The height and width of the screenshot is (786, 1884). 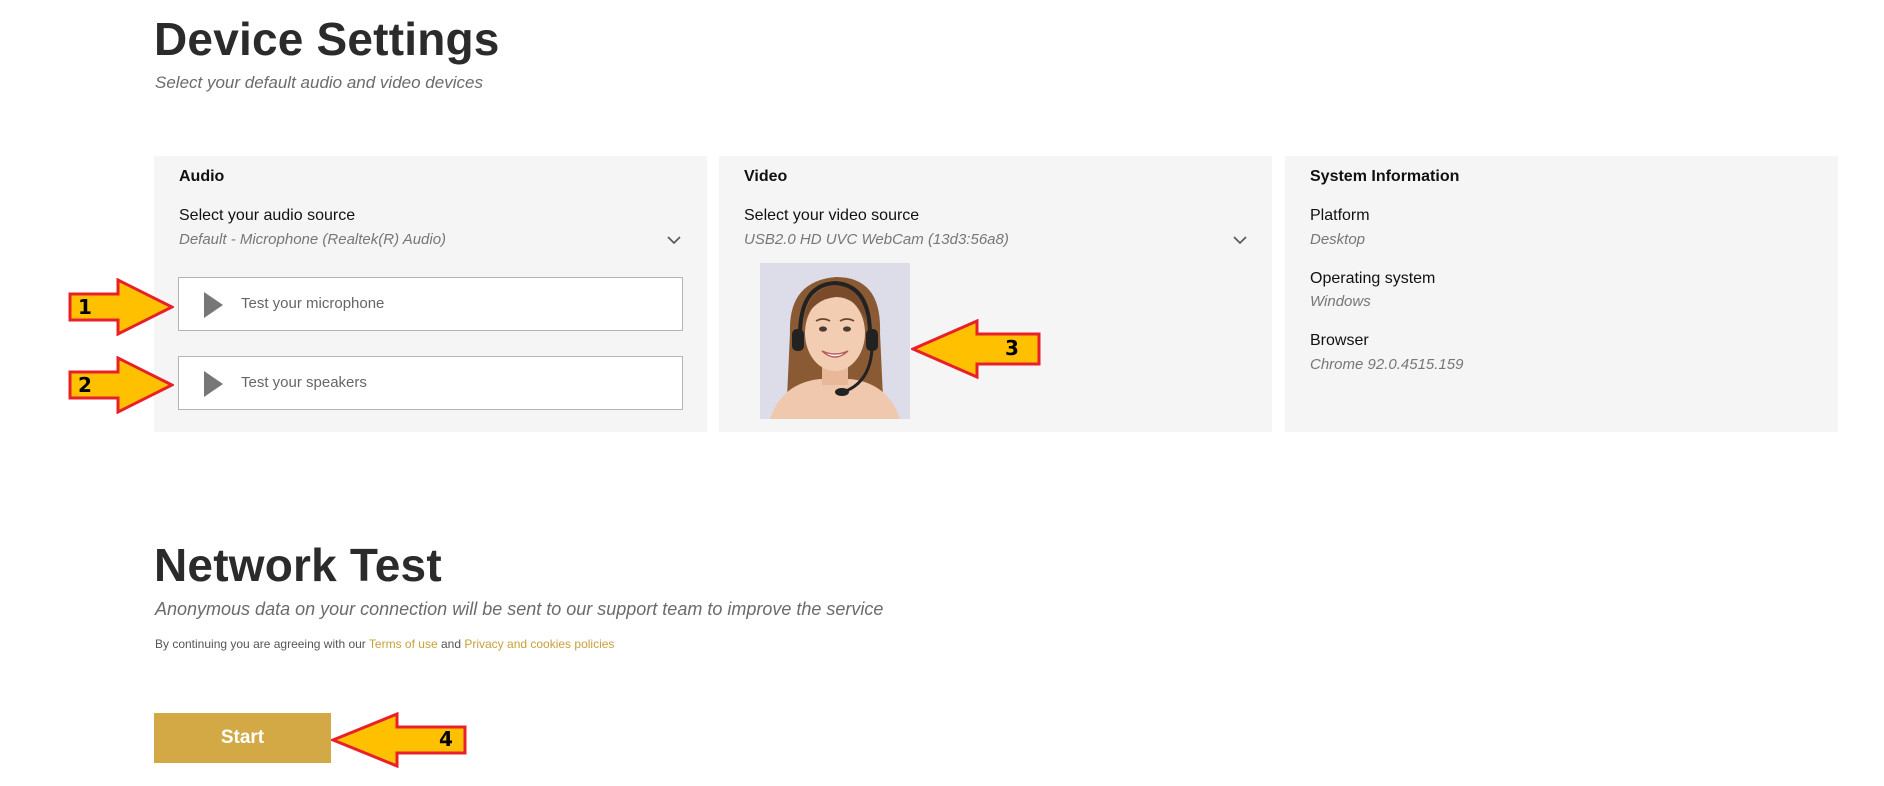 I want to click on os-label: Operating system, so click(x=1373, y=278).